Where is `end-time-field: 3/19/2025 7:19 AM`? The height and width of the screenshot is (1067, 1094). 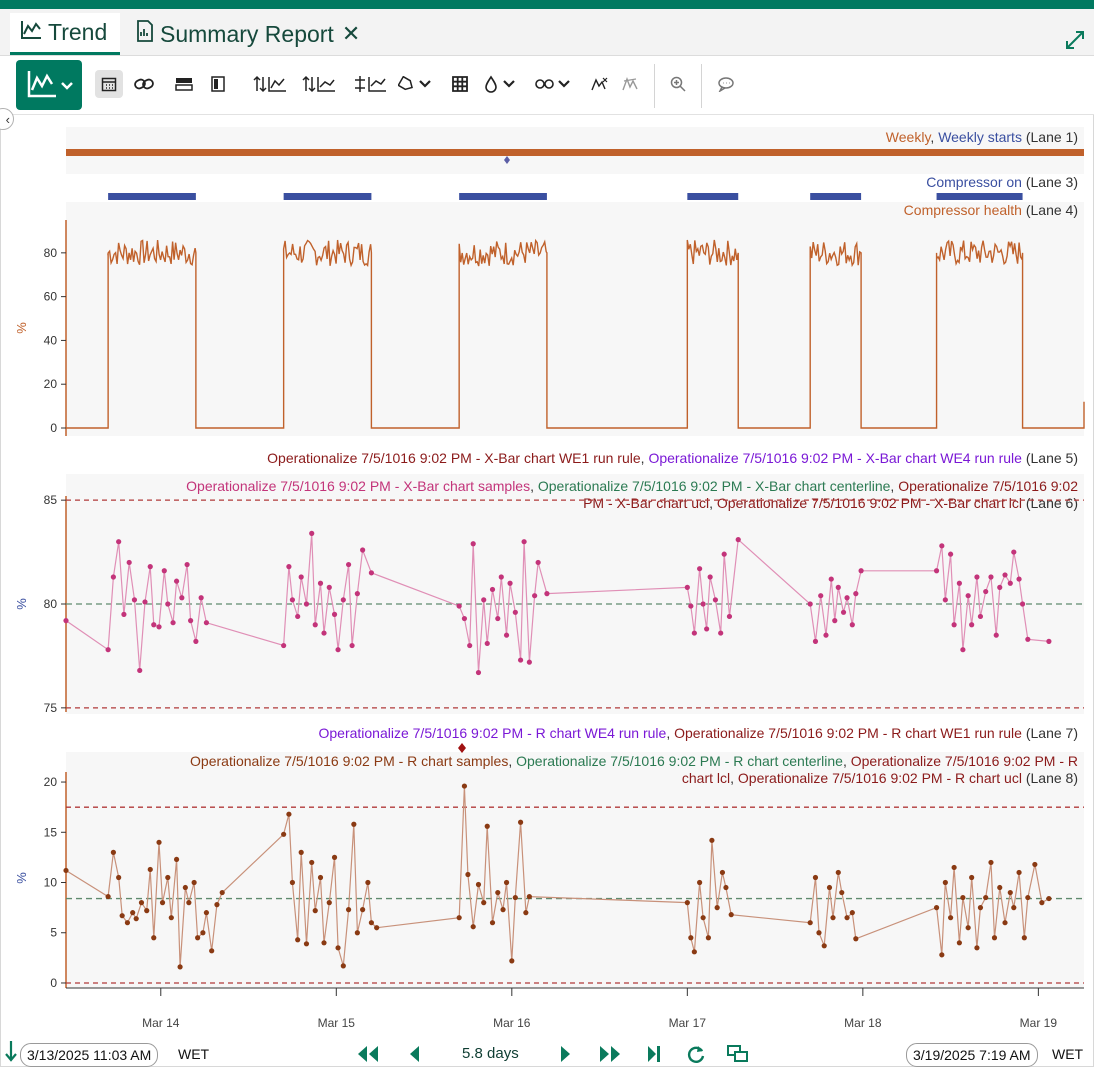
end-time-field: 3/19/2025 7:19 AM is located at coordinates (972, 1055).